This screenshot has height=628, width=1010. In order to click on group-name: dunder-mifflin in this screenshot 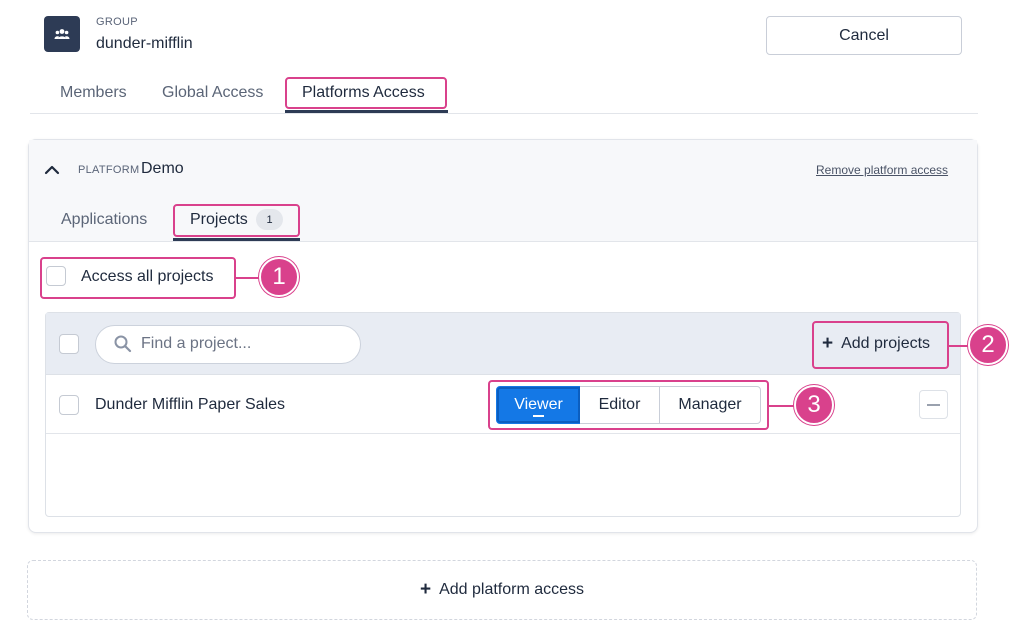, I will do `click(144, 43)`.